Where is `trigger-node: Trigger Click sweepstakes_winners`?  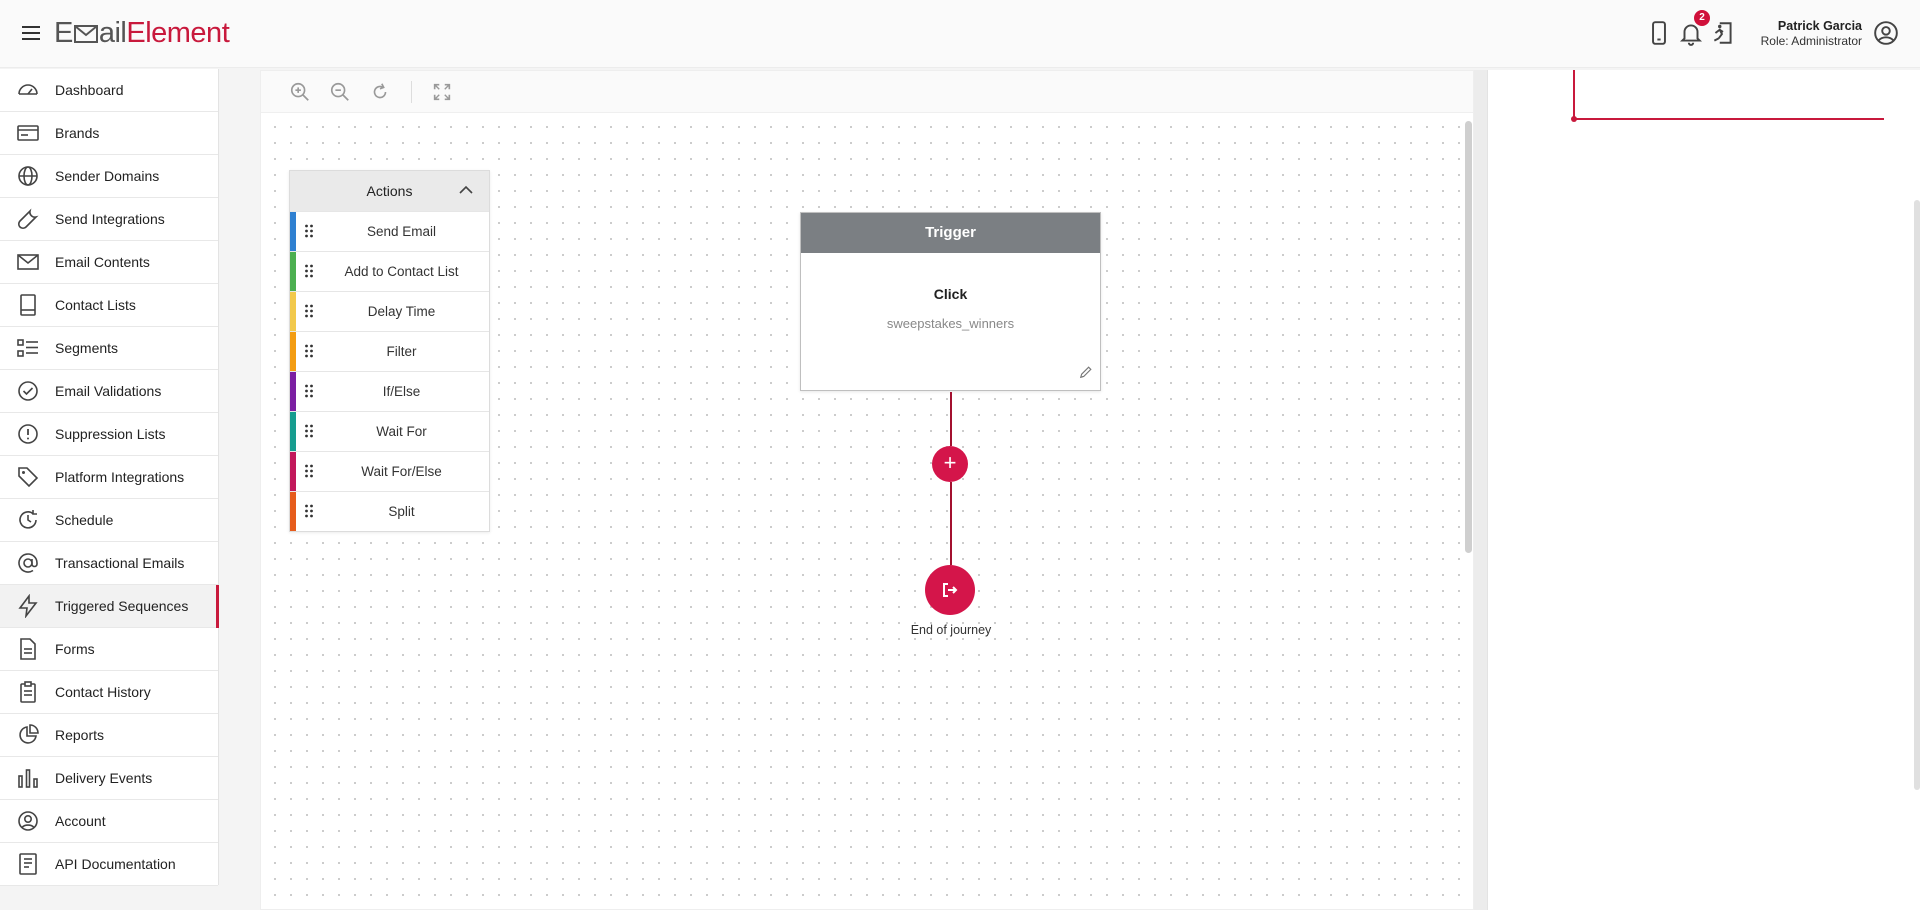
trigger-node: Trigger Click sweepstakes_winners is located at coordinates (950, 301).